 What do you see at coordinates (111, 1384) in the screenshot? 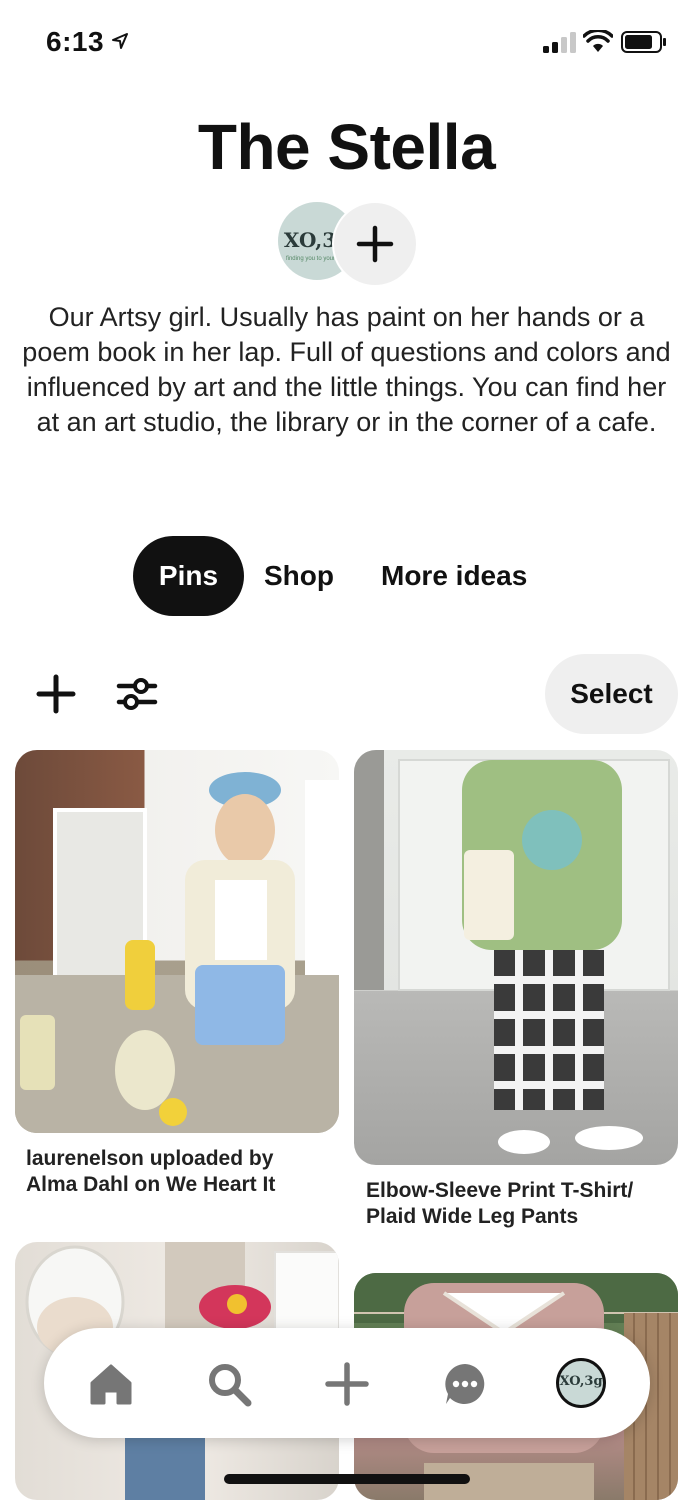
I see `home-icon` at bounding box center [111, 1384].